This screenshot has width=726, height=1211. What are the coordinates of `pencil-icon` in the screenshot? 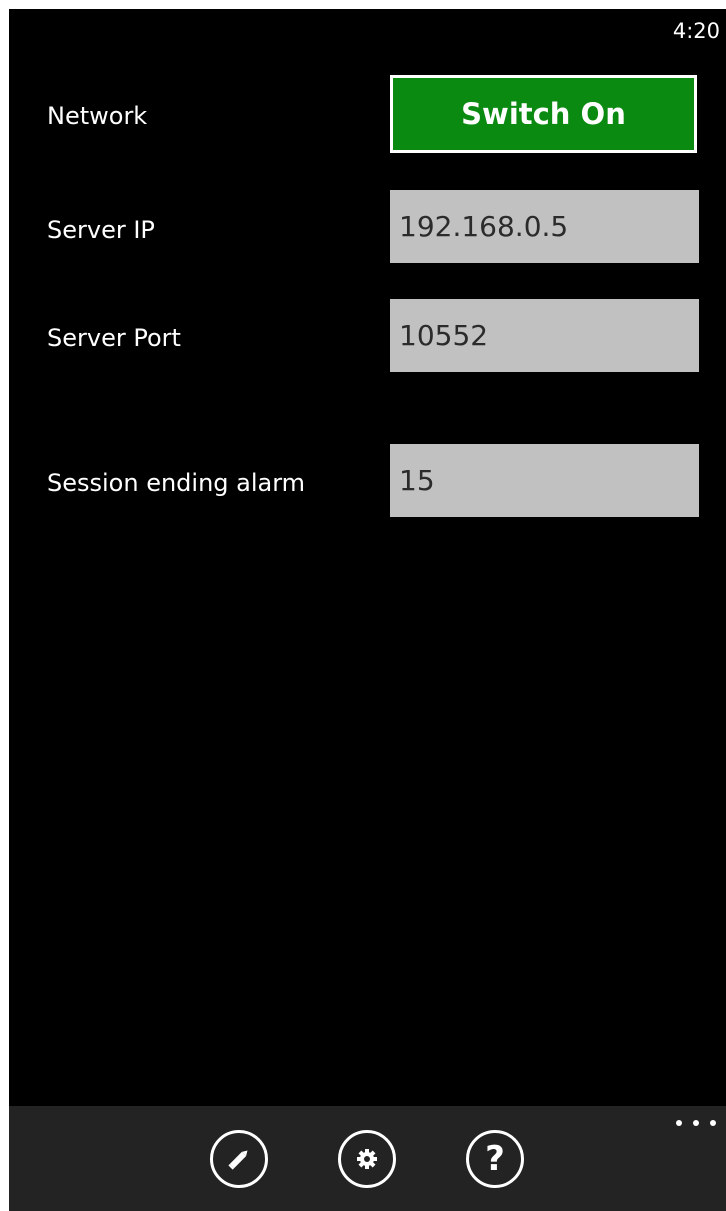 It's located at (238, 1160).